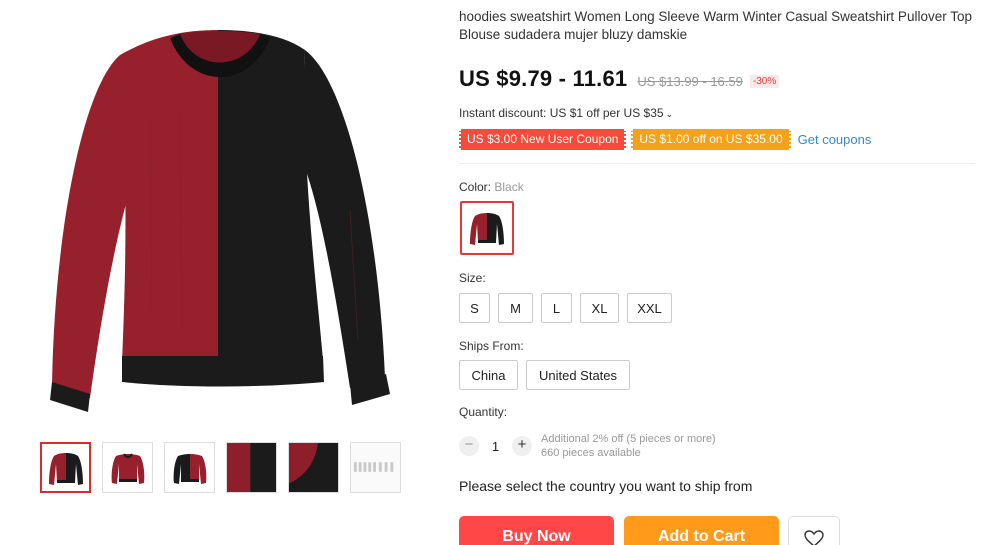 The width and height of the screenshot is (1000, 545). What do you see at coordinates (509, 187) in the screenshot?
I see `selected-color: Black` at bounding box center [509, 187].